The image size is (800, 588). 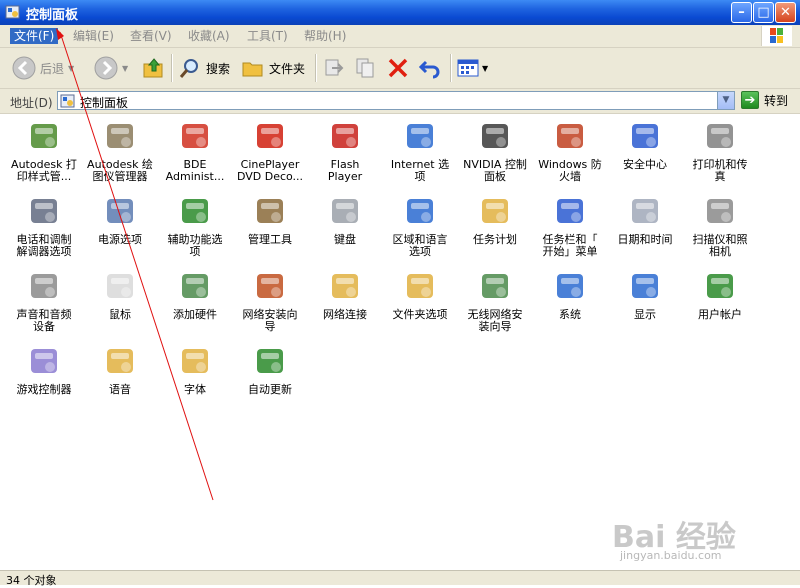 What do you see at coordinates (120, 370) in the screenshot?
I see `control-panel-item: 语音` at bounding box center [120, 370].